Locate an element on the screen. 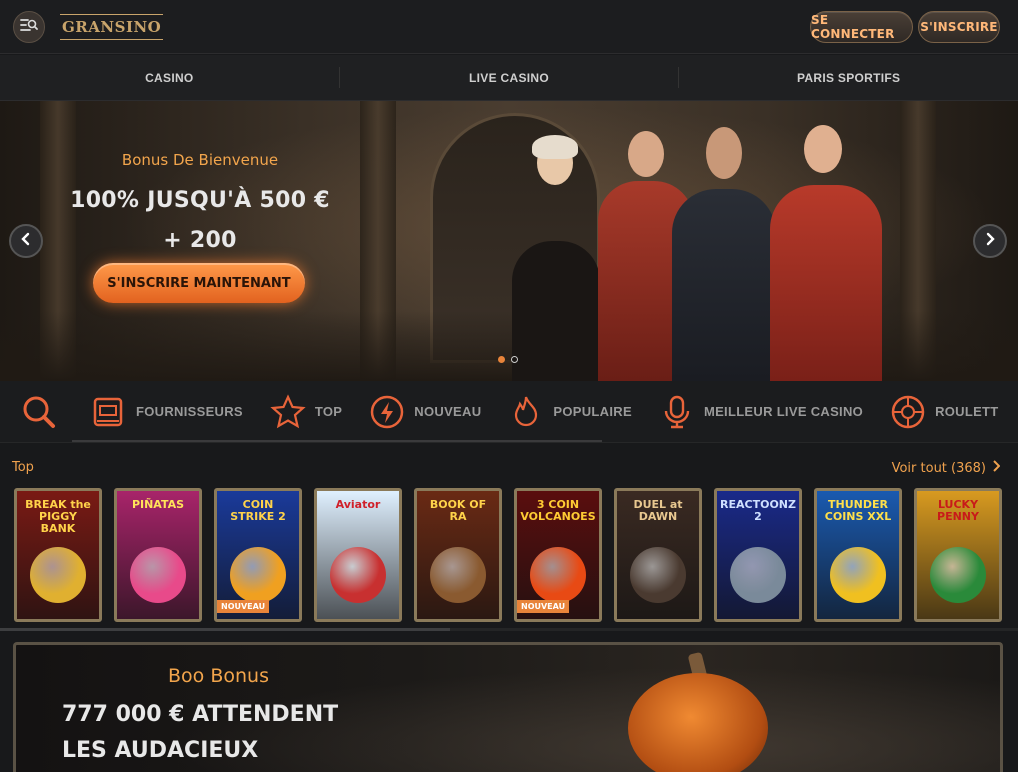 The width and height of the screenshot is (1018, 772). slide-dot-active is located at coordinates (501, 359).